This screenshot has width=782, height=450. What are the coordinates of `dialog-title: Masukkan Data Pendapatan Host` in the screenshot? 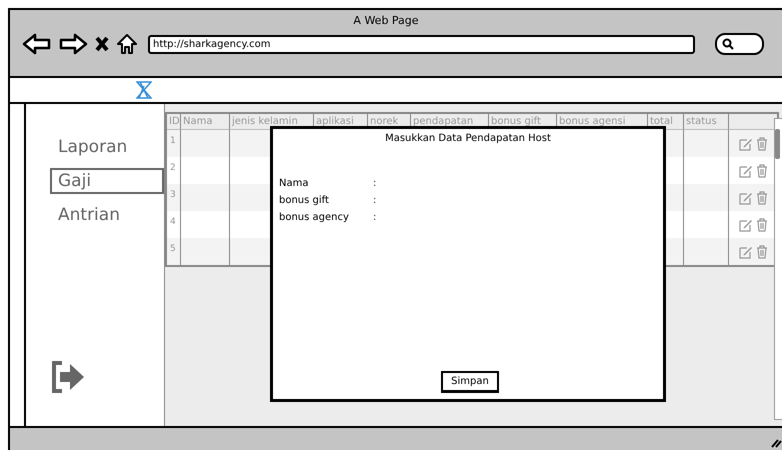 It's located at (468, 138).